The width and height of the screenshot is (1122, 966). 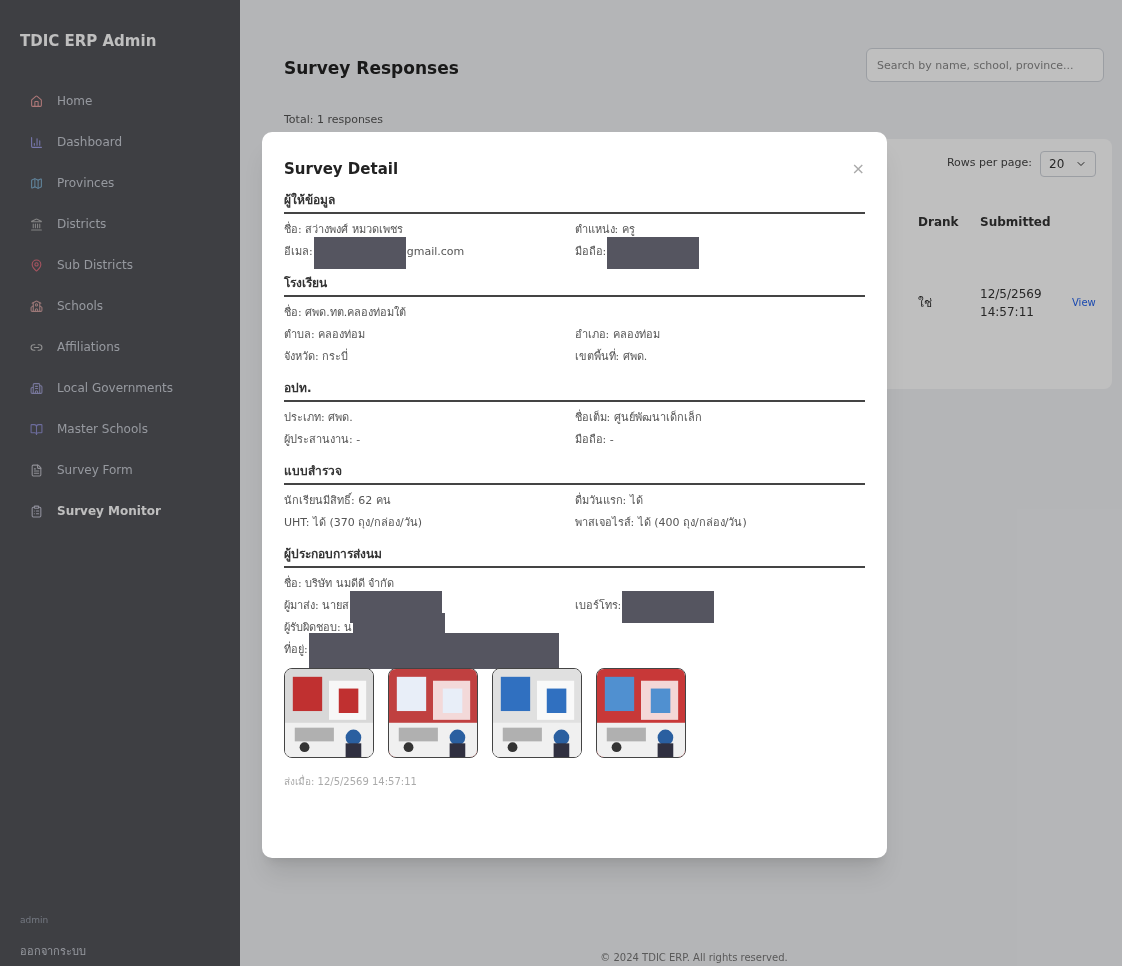 What do you see at coordinates (1011, 303) in the screenshot?
I see `table-cell-text: 12/5/2569 14:57:11` at bounding box center [1011, 303].